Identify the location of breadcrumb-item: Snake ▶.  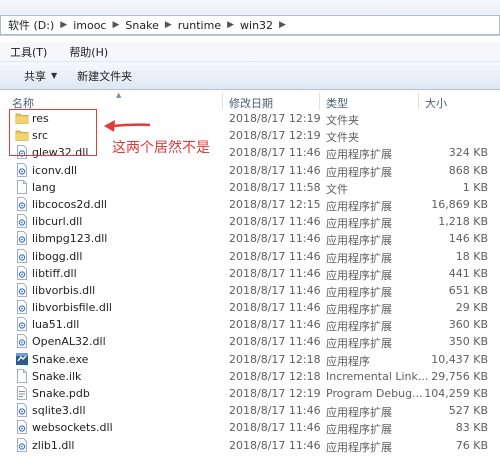
(148, 25).